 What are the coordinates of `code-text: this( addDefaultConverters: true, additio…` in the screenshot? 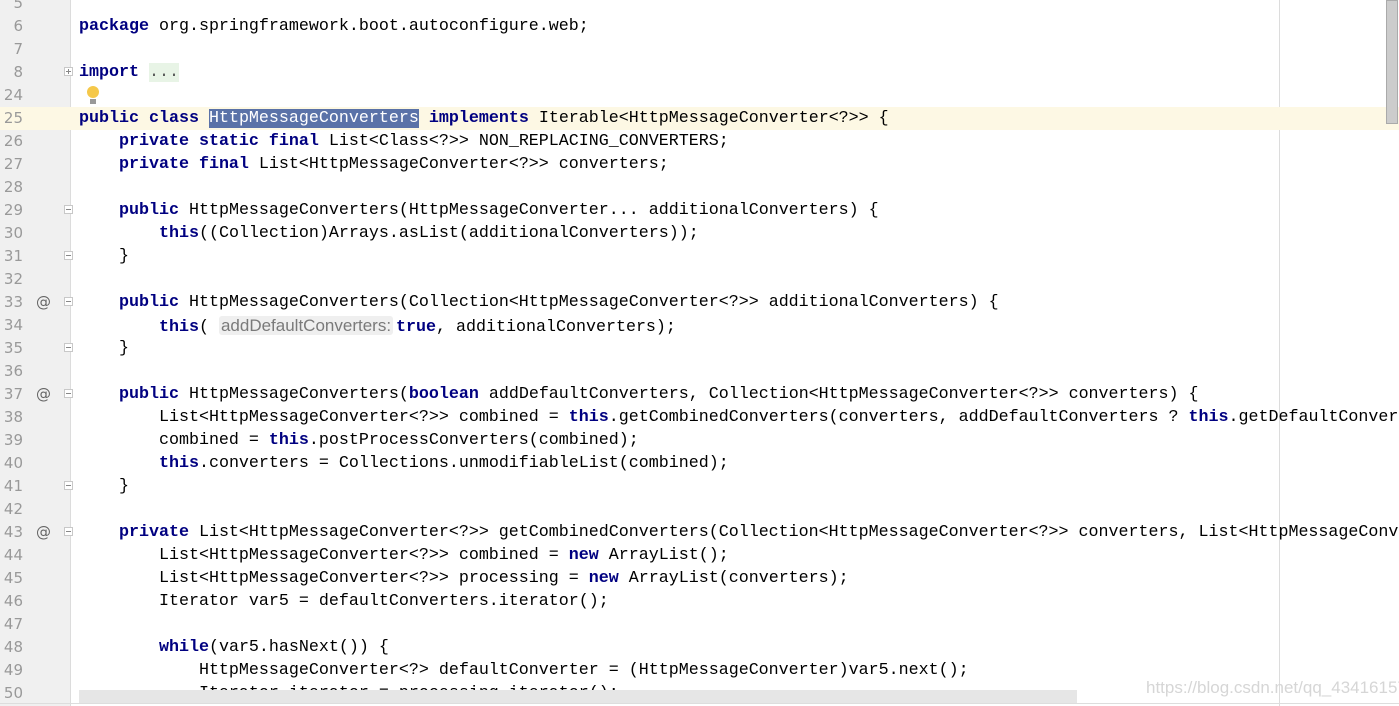 It's located at (377, 326).